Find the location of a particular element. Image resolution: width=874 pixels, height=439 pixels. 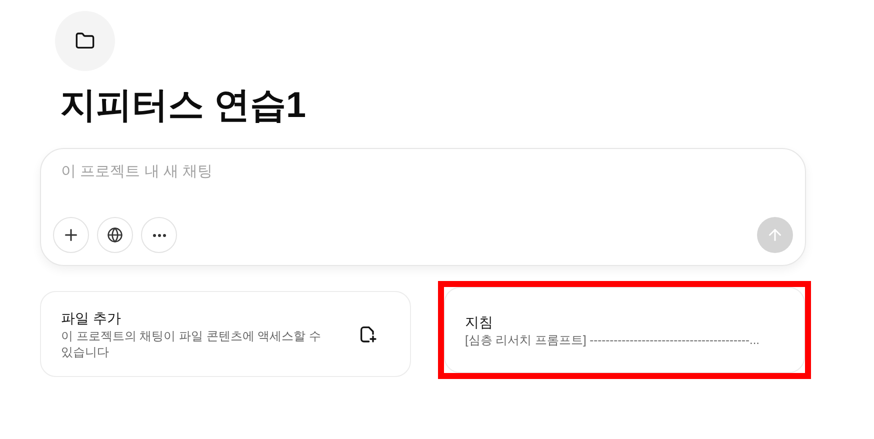

globe-icon is located at coordinates (115, 235).